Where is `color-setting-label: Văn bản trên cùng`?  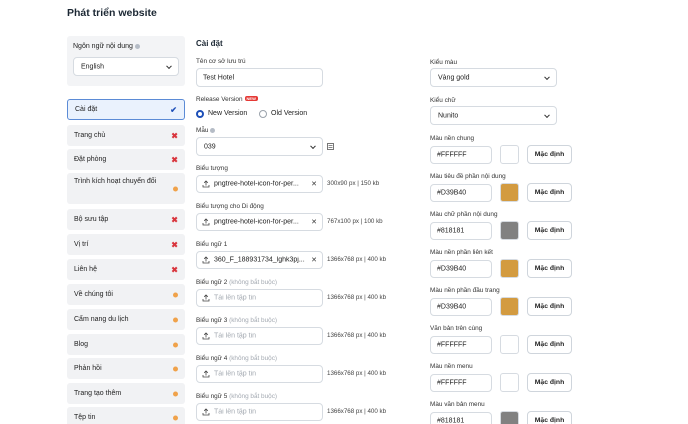
color-setting-label: Văn bản trên cùng is located at coordinates (456, 328).